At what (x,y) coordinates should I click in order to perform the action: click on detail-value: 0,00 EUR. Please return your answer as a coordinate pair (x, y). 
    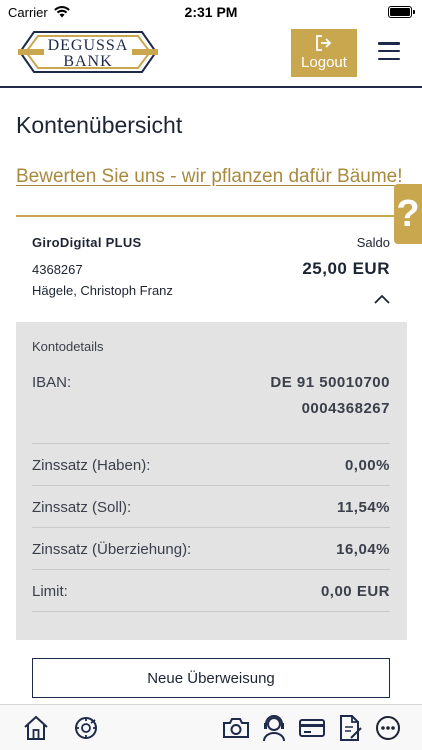
    Looking at the image, I should click on (355, 591).